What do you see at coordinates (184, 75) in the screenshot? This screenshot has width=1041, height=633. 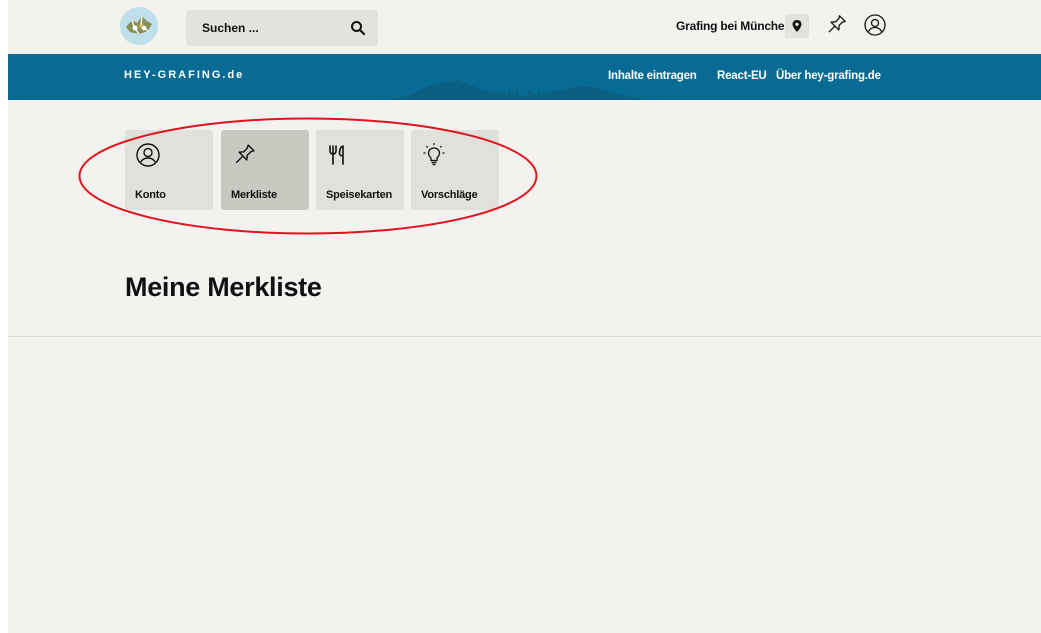 I see `brand-link: HEY-GRAFING.de` at bounding box center [184, 75].